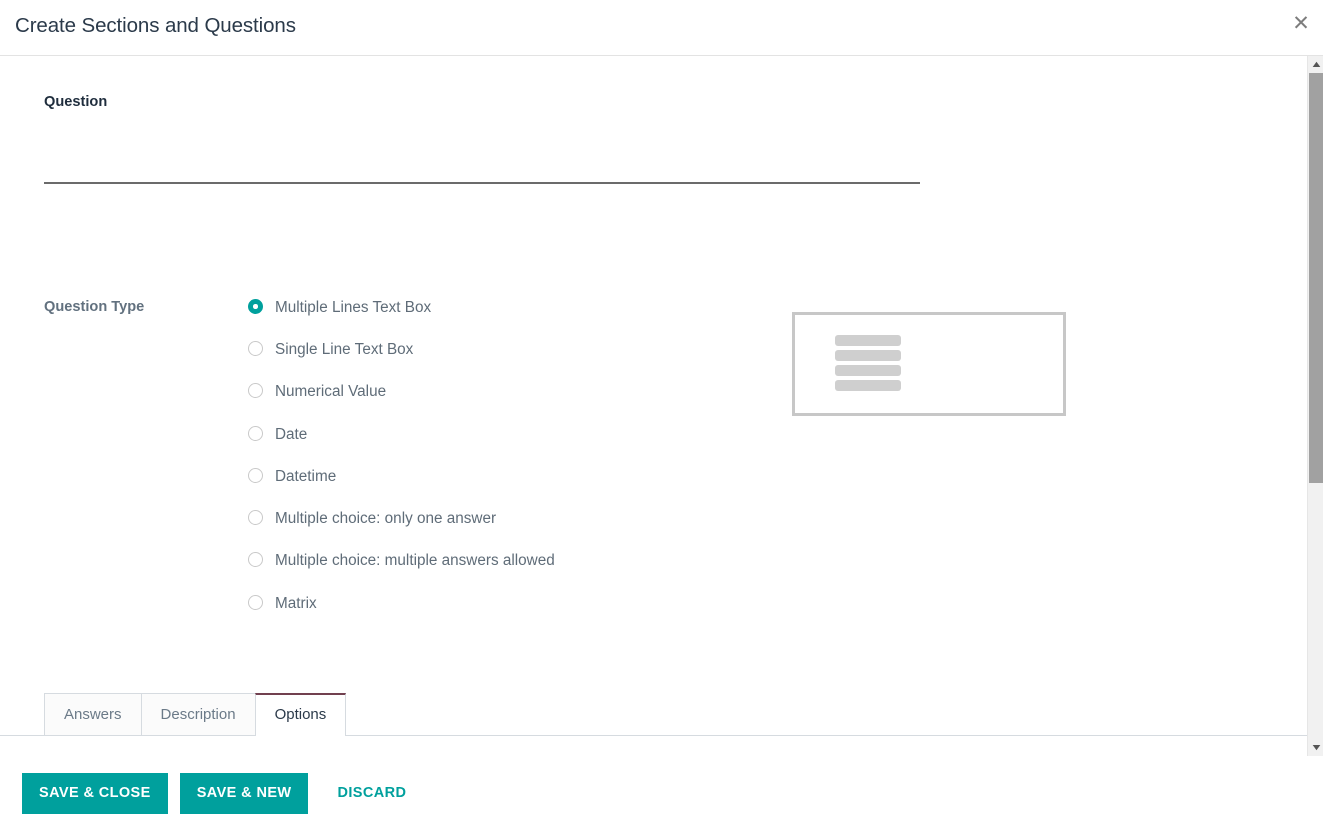  I want to click on radio-option-date: Date, so click(408, 435).